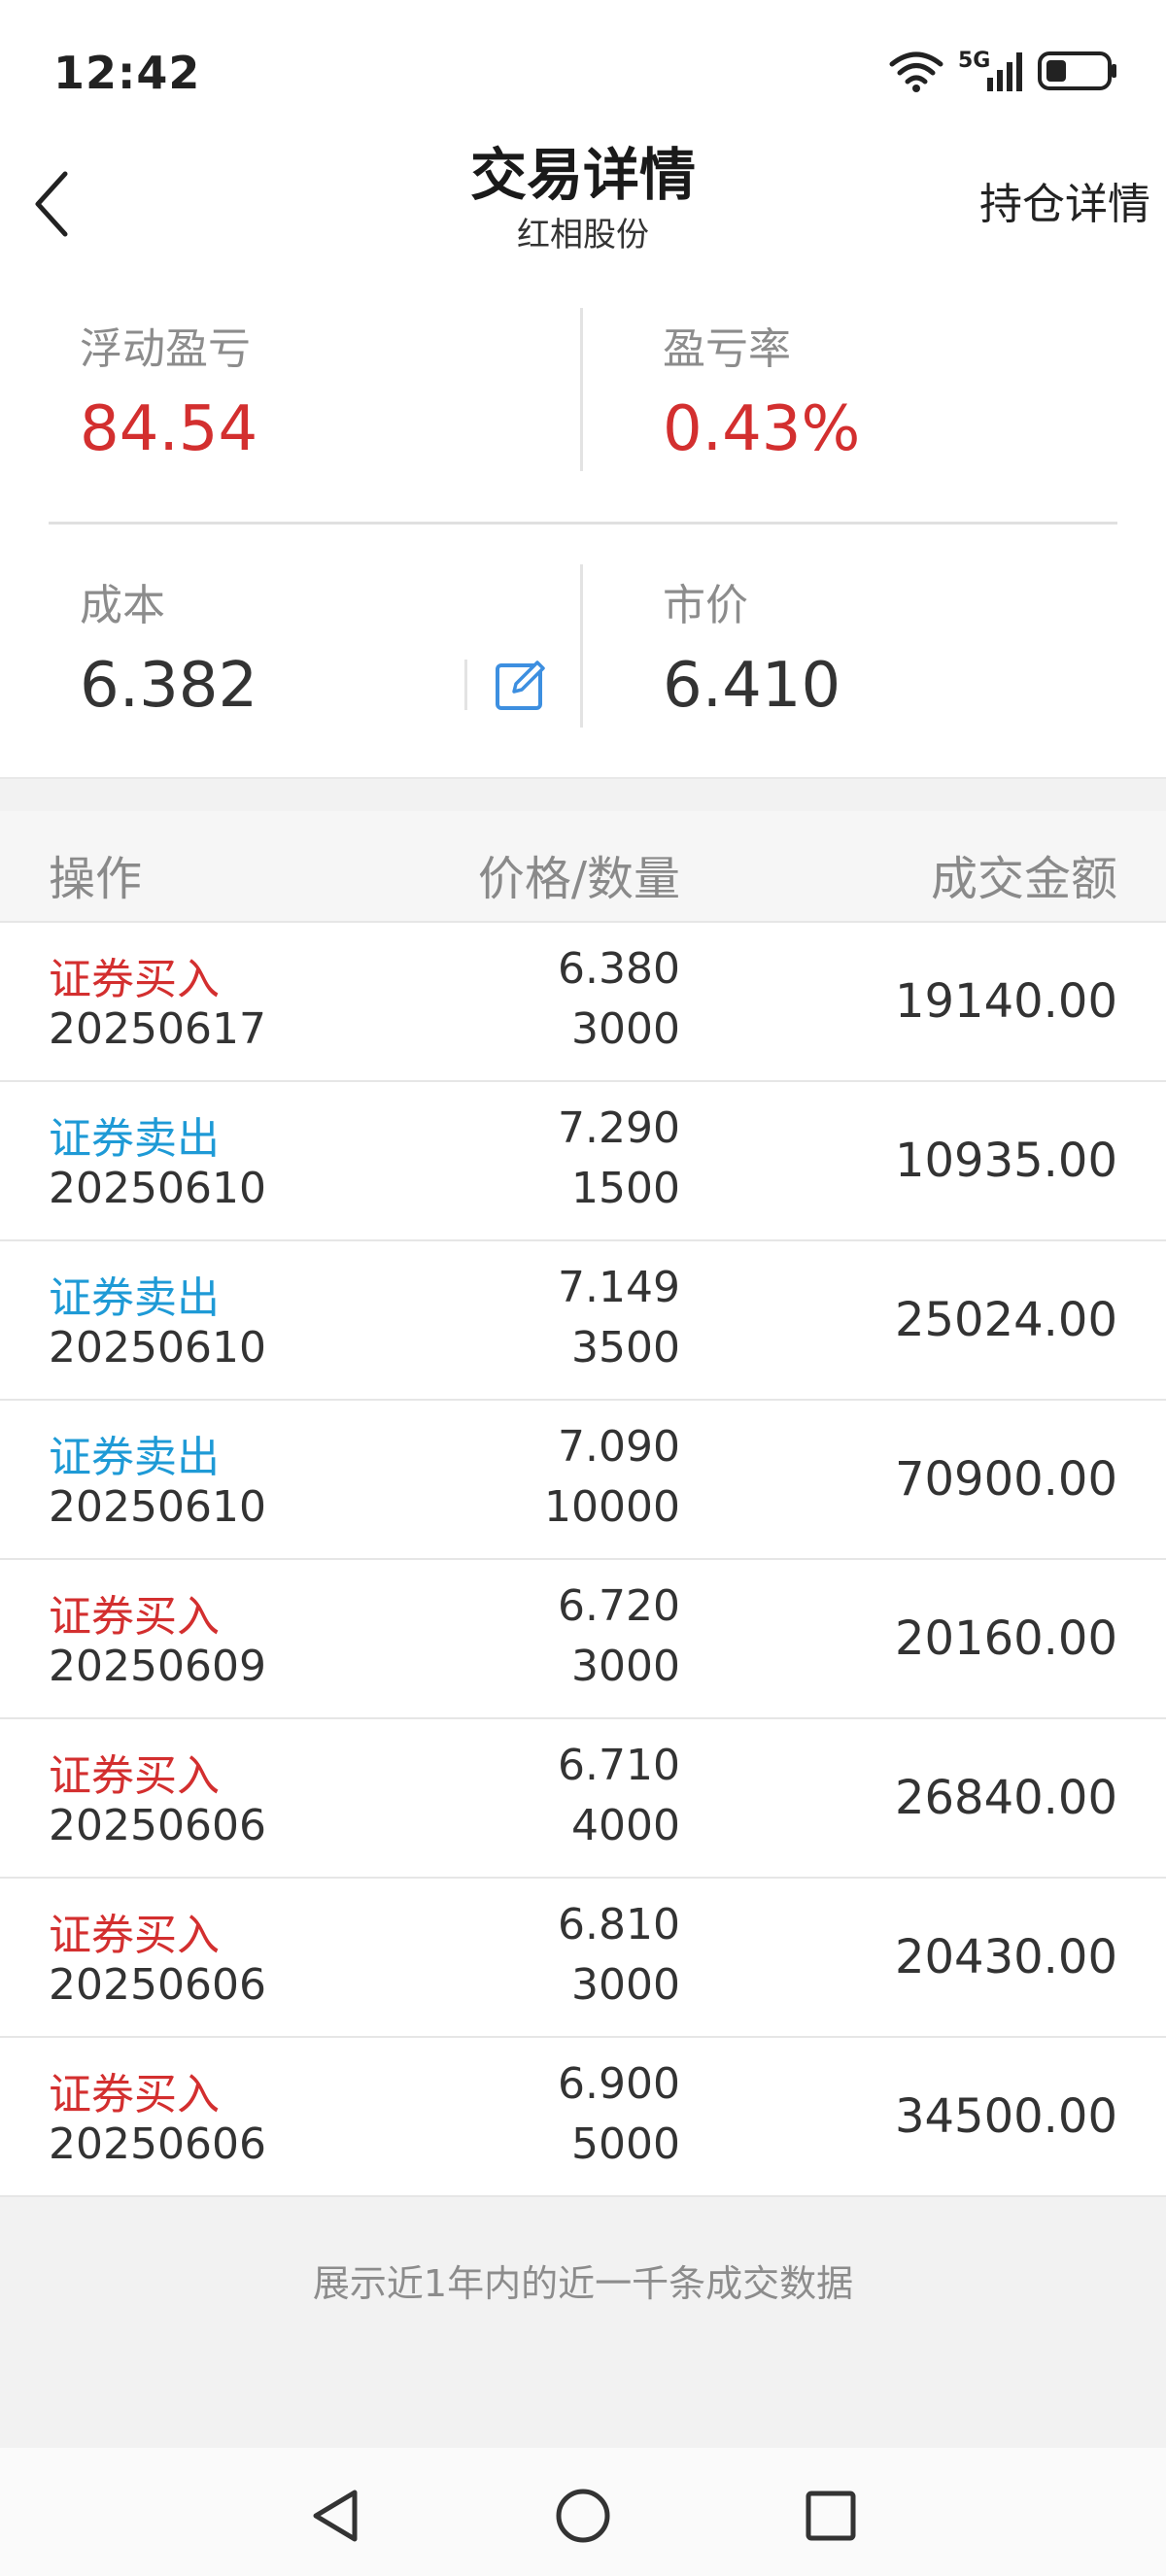 This screenshot has height=2576, width=1166. What do you see at coordinates (578, 879) in the screenshot?
I see `column-header-price-qty: 价格/数量` at bounding box center [578, 879].